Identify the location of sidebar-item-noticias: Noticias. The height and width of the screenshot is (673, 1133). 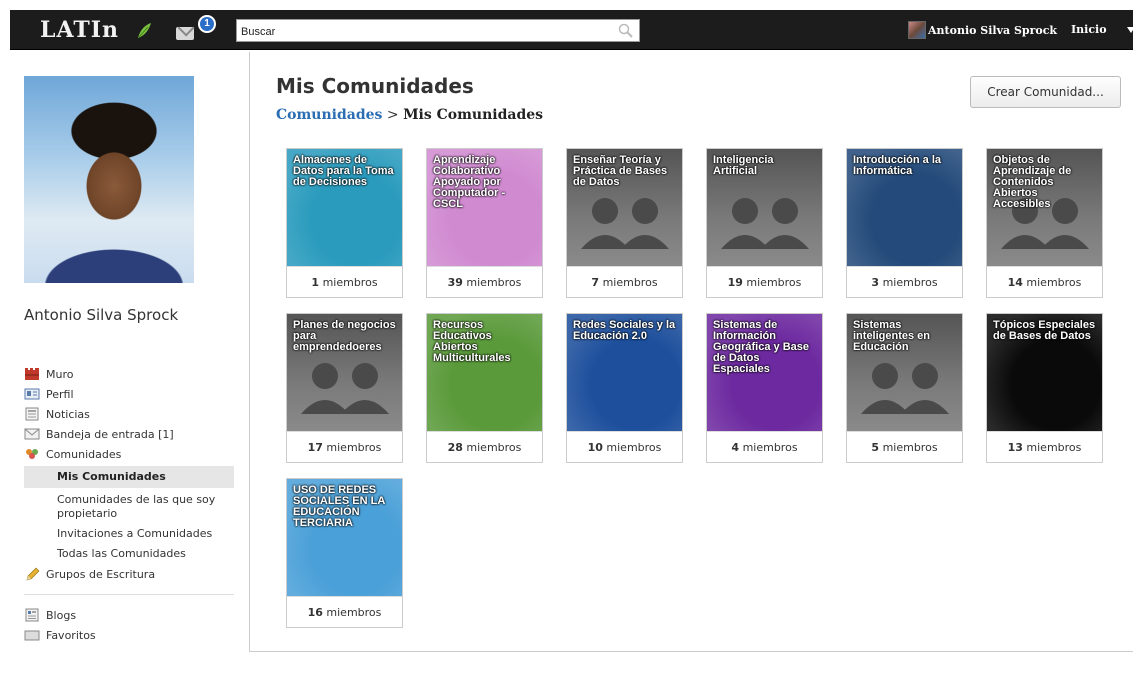
(129, 414).